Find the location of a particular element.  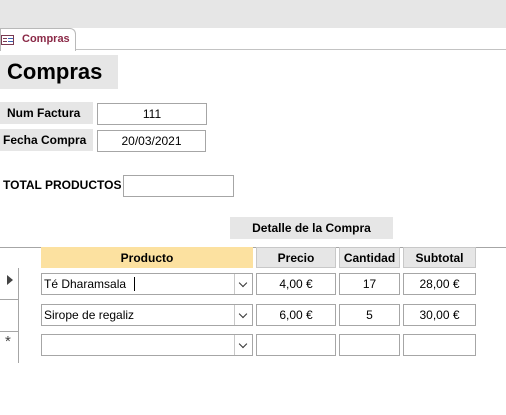

cantidad-cell: 5 is located at coordinates (369, 315).